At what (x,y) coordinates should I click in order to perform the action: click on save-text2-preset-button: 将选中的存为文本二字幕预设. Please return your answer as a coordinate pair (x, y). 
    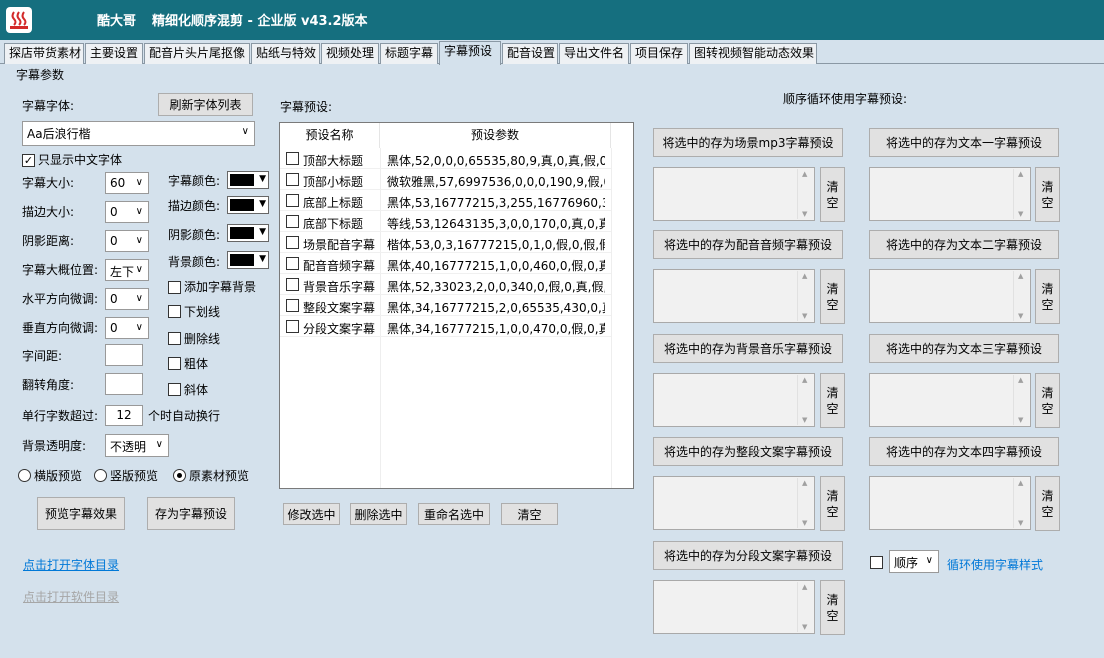
    Looking at the image, I should click on (964, 244).